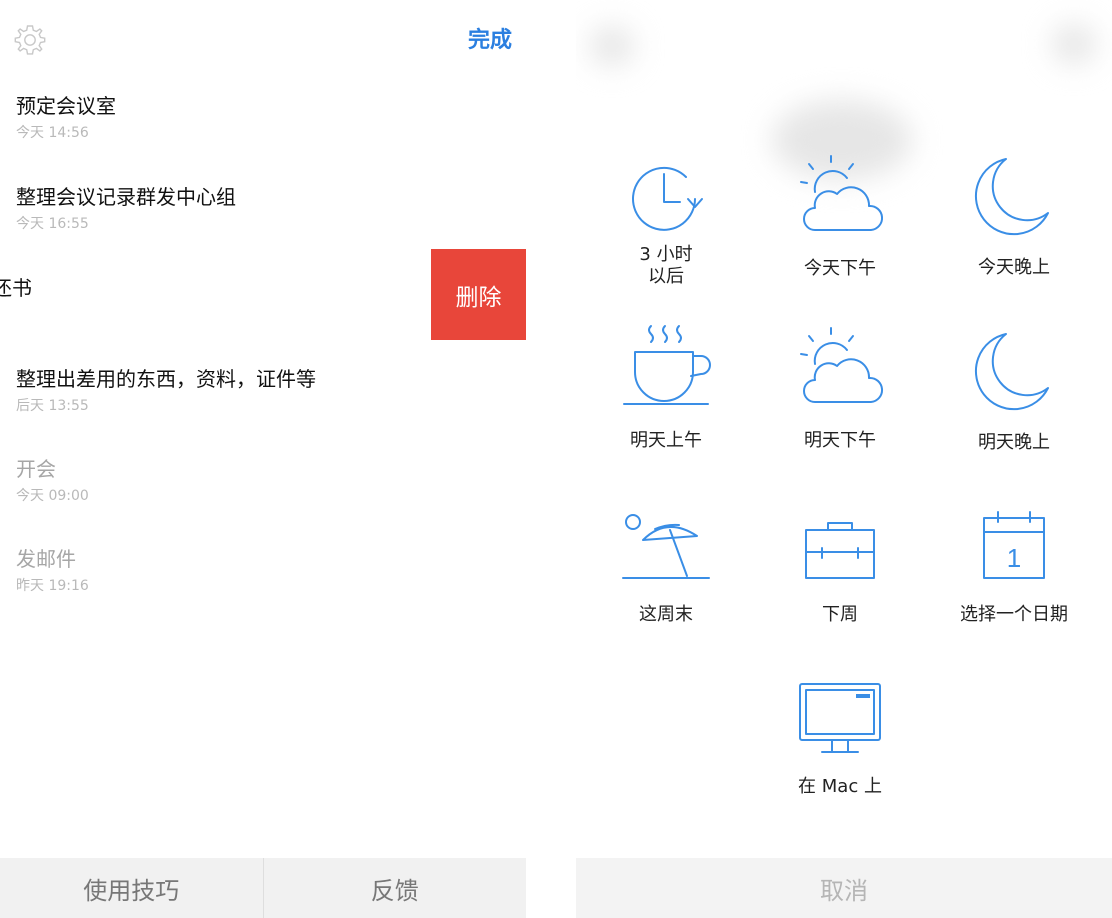 This screenshot has width=1112, height=918. Describe the element at coordinates (1014, 267) in the screenshot. I see `snooze-option-label: 今天晚上` at that location.